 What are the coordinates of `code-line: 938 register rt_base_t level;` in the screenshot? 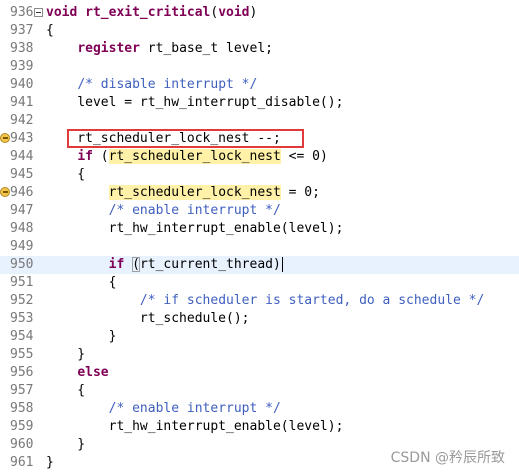 It's located at (259, 49).